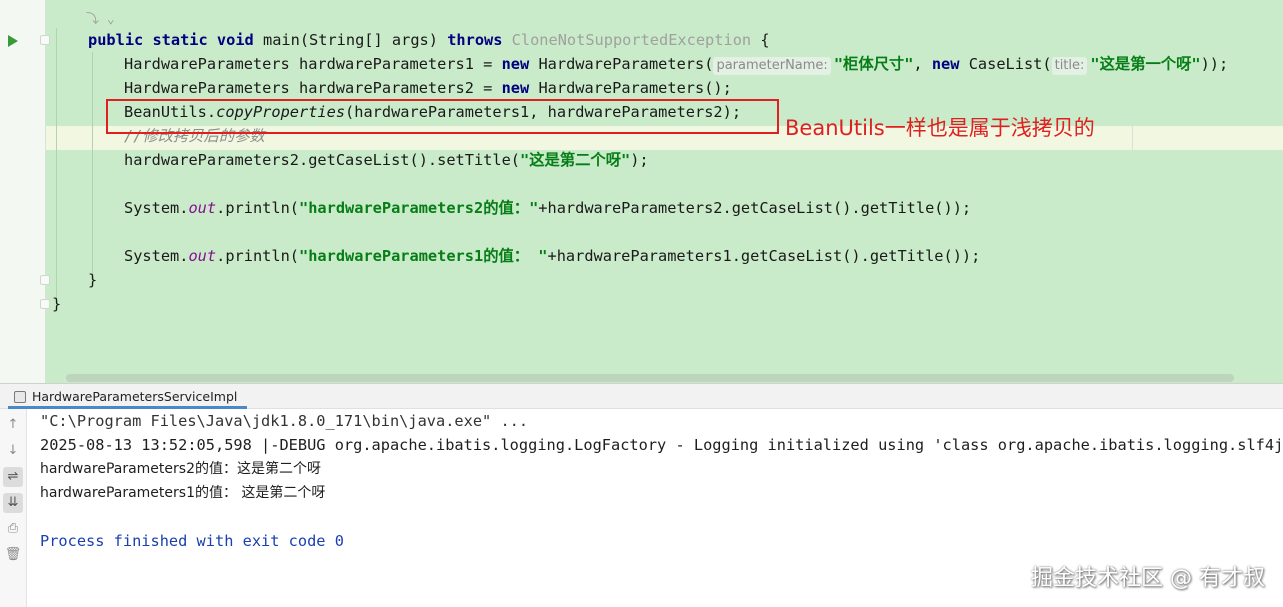 This screenshot has height=607, width=1283. Describe the element at coordinates (1214, 64) in the screenshot. I see `code-text: ));` at that location.